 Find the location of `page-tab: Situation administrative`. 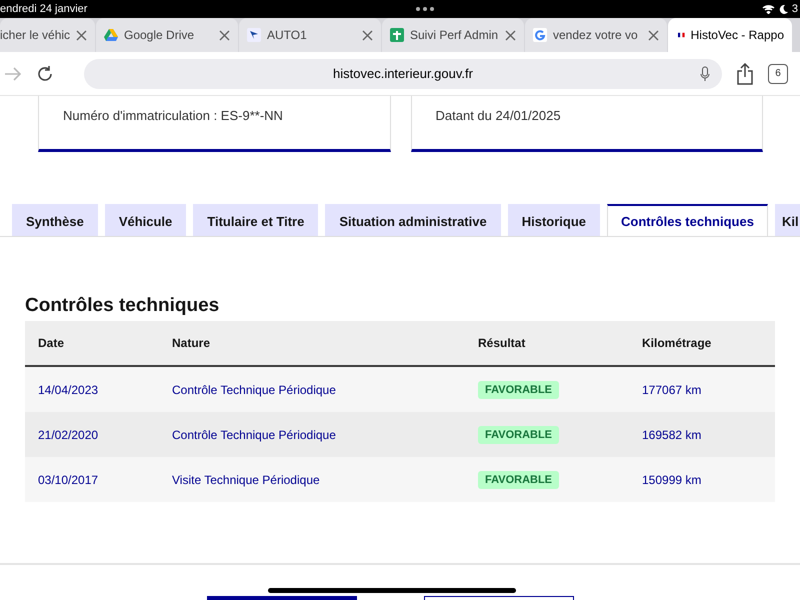

page-tab: Situation administrative is located at coordinates (413, 220).